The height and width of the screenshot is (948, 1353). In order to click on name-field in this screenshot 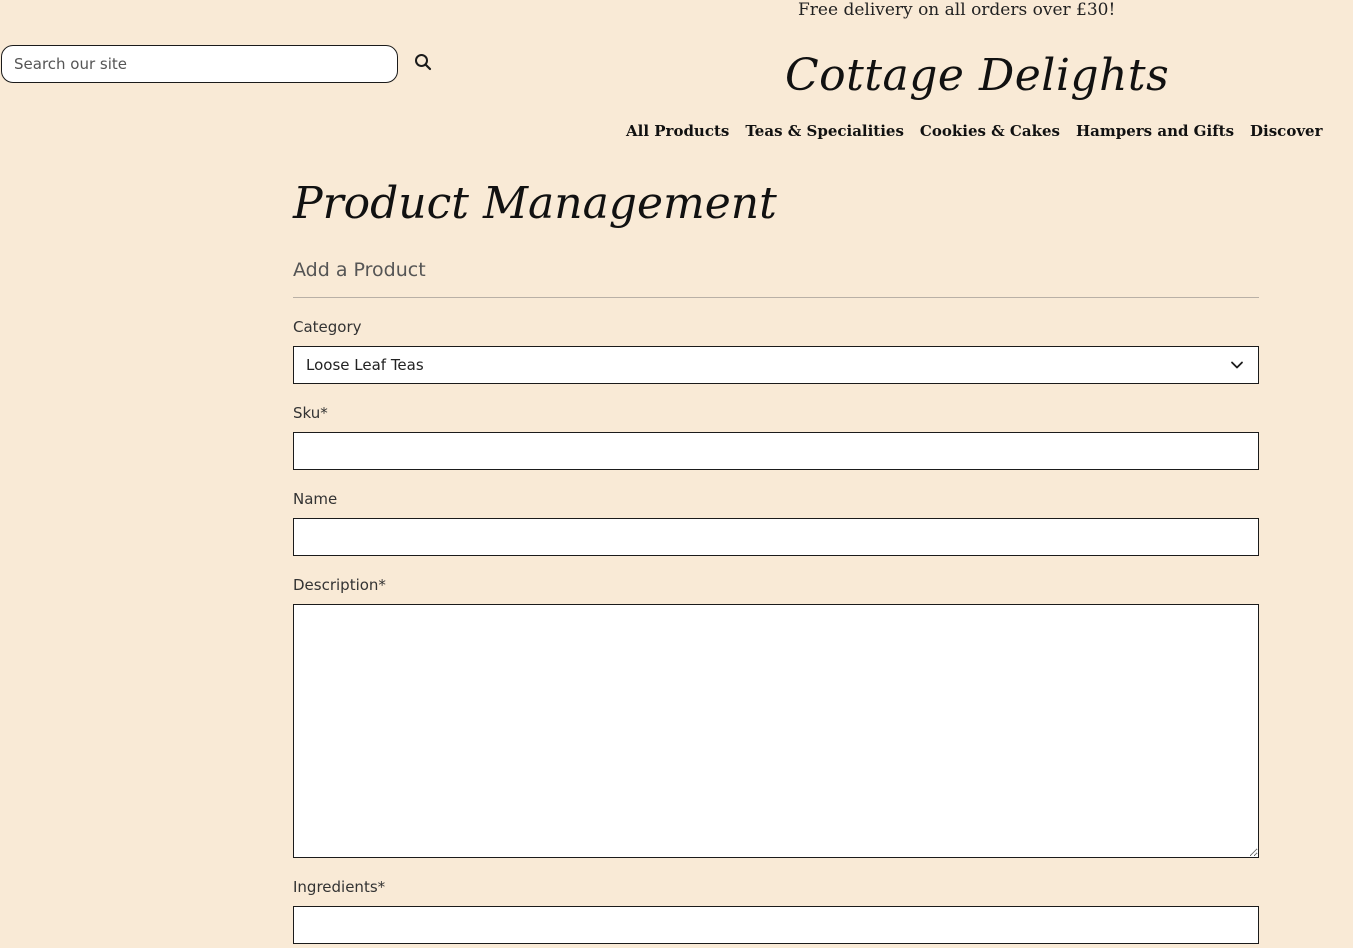, I will do `click(776, 537)`.